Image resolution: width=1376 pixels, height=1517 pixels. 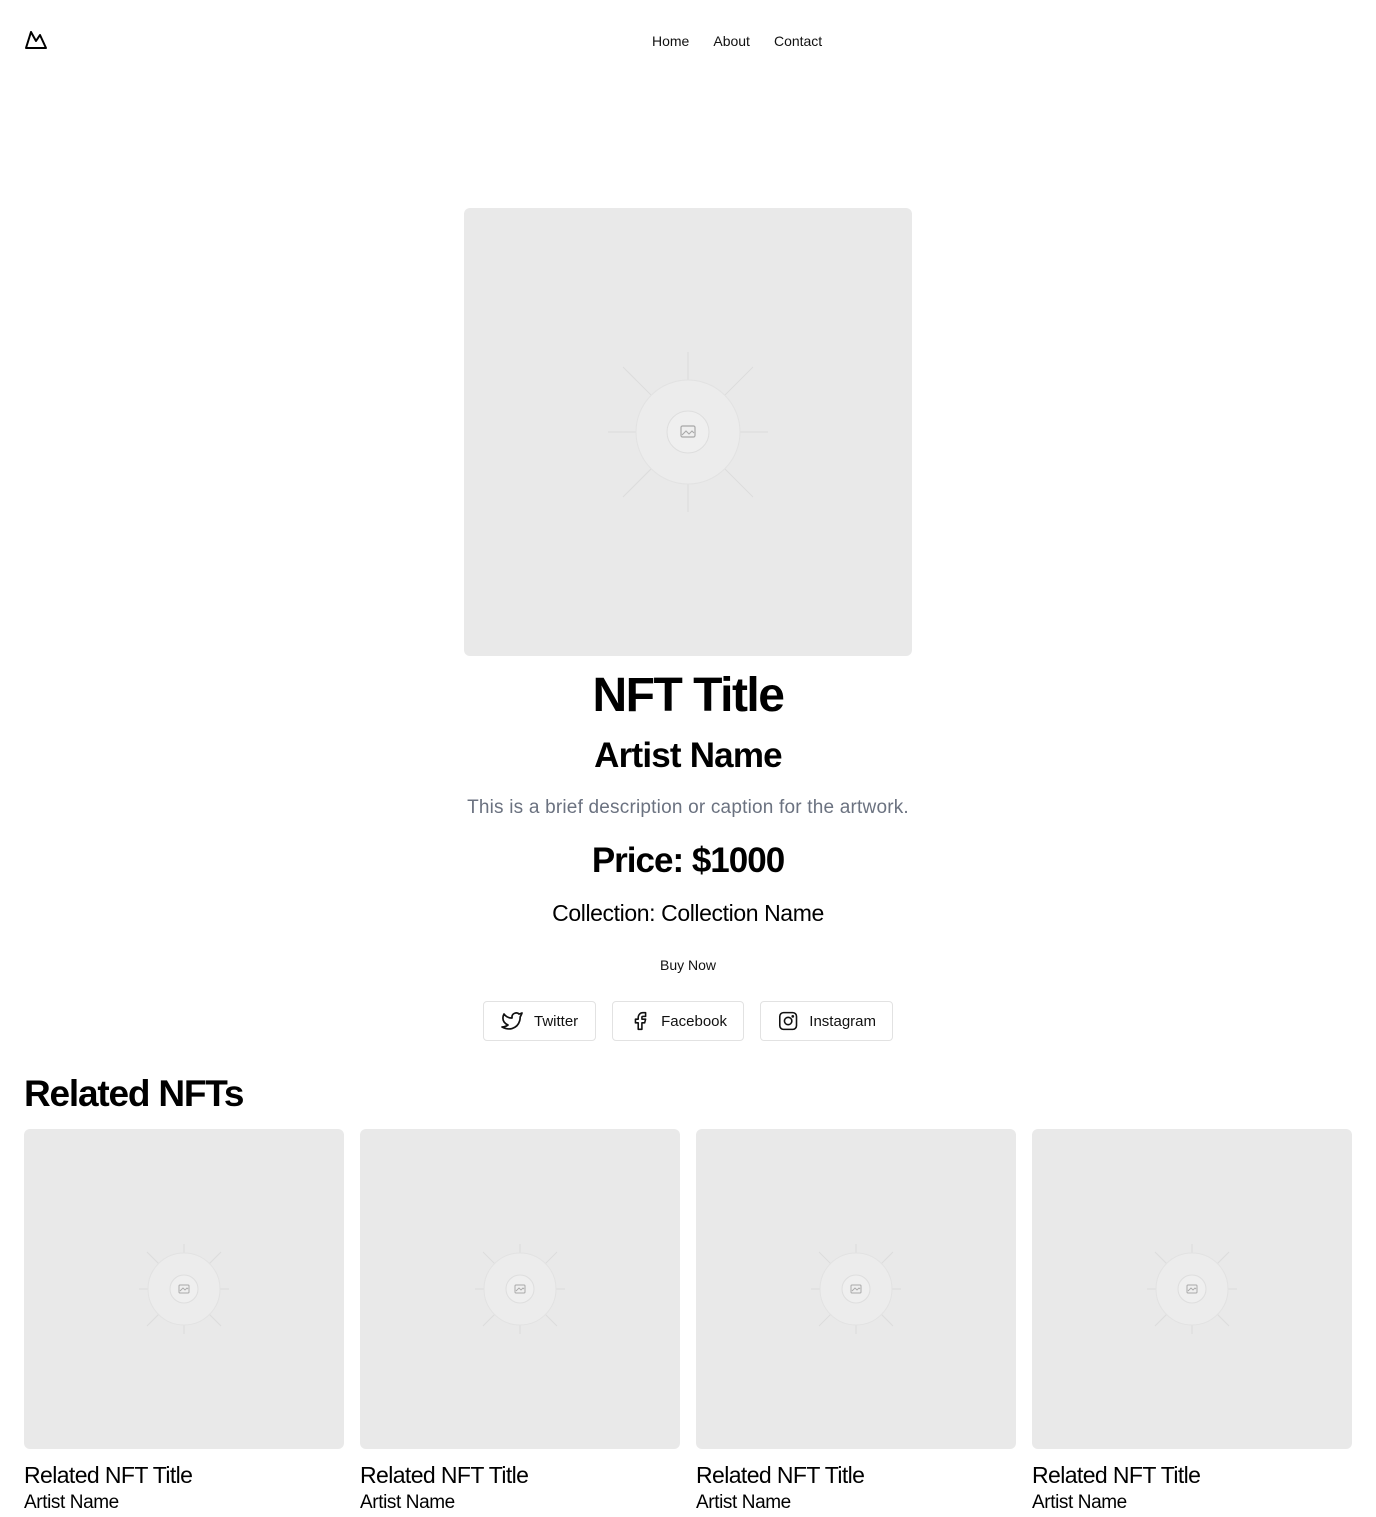 What do you see at coordinates (694, 1021) in the screenshot?
I see `facebook-label: Facebook` at bounding box center [694, 1021].